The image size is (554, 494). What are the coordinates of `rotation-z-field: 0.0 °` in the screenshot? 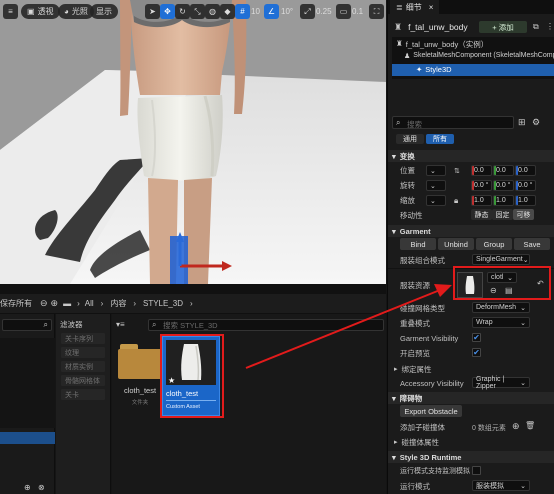 It's located at (525, 185).